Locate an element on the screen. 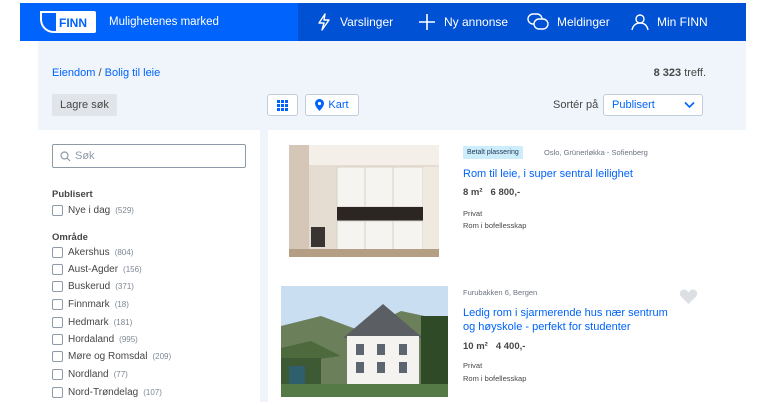 The height and width of the screenshot is (402, 768). breadcrumb: Eiendom / Bolig til leie is located at coordinates (106, 73).